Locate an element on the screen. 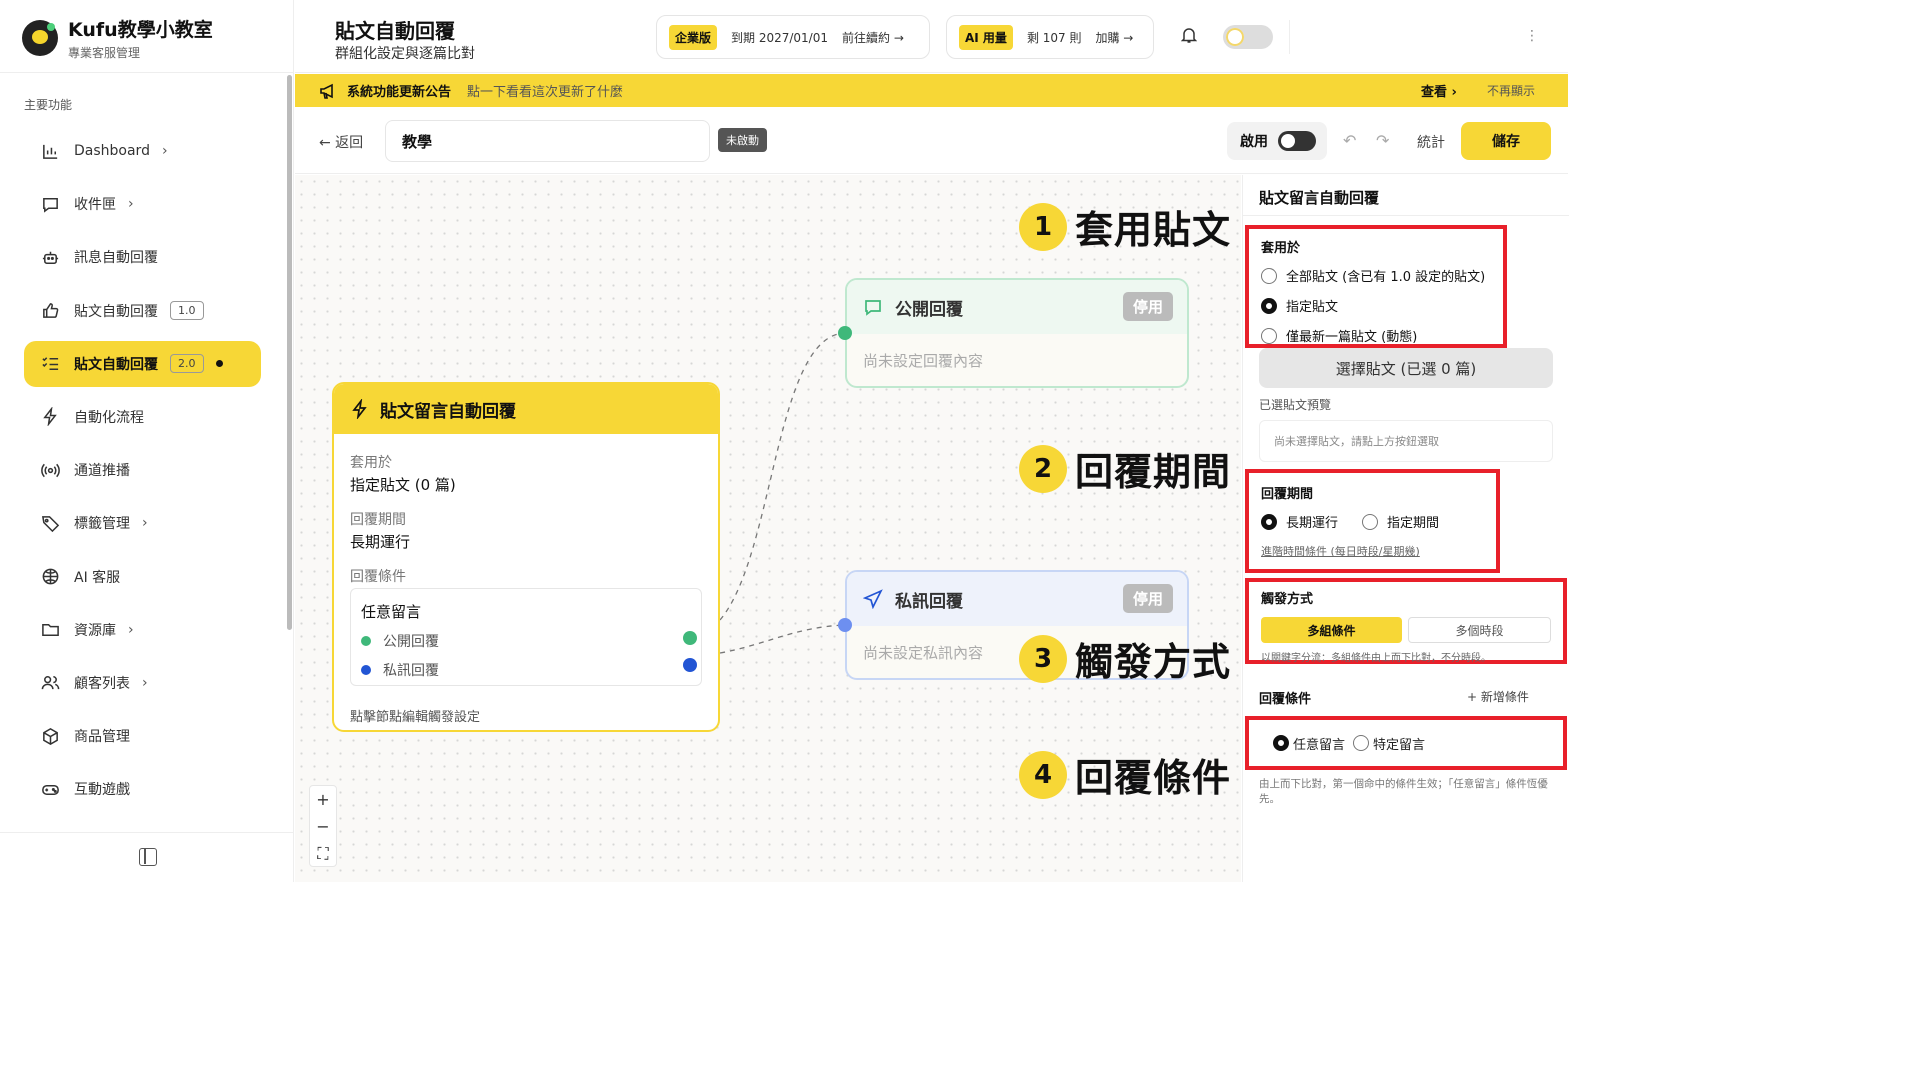 The height and width of the screenshot is (1080, 1920). callout-number: 2 is located at coordinates (1042, 468).